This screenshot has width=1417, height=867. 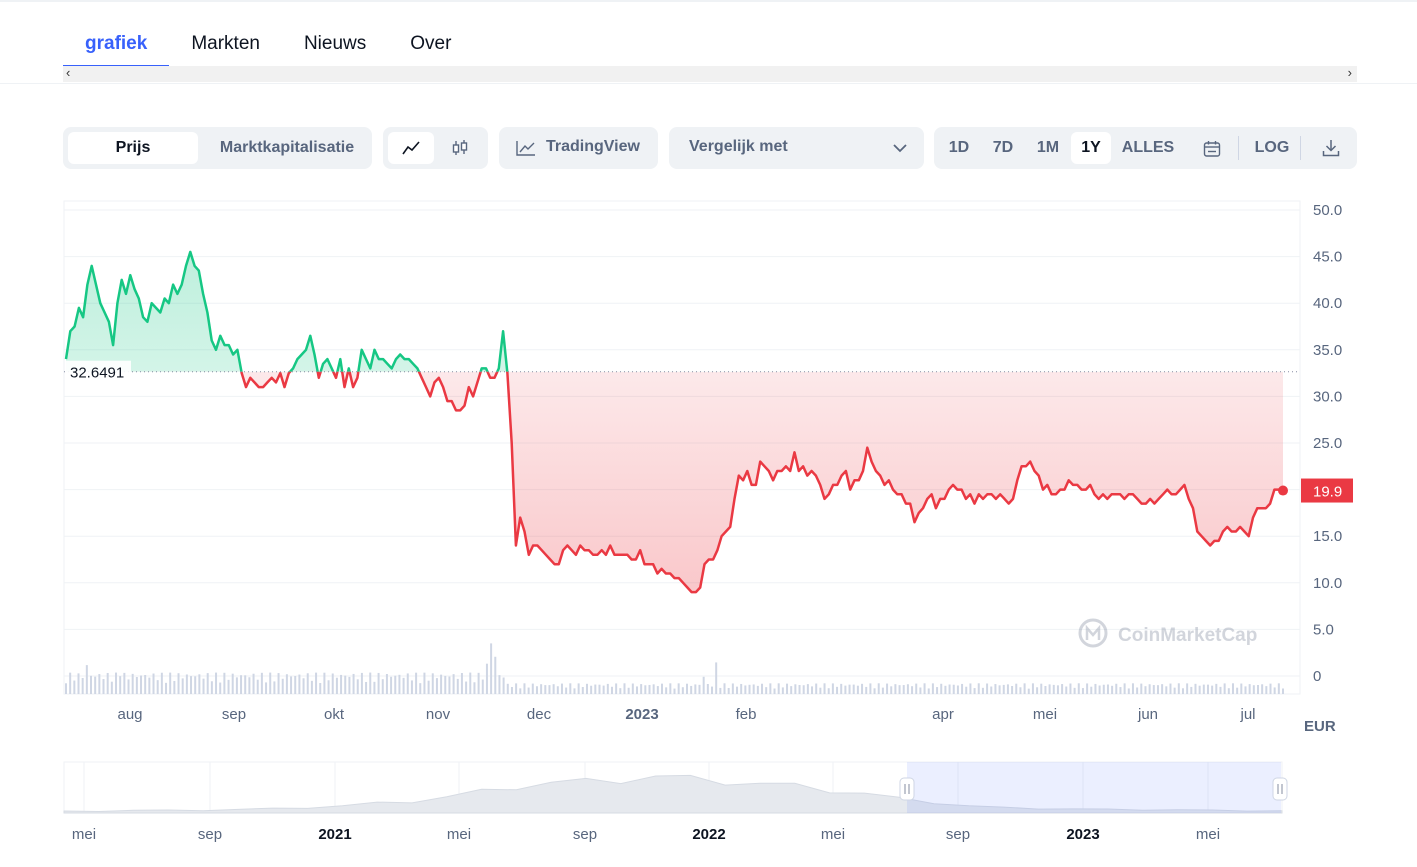 What do you see at coordinates (97, 373) in the screenshot?
I see `reference-value-label: 32.6491` at bounding box center [97, 373].